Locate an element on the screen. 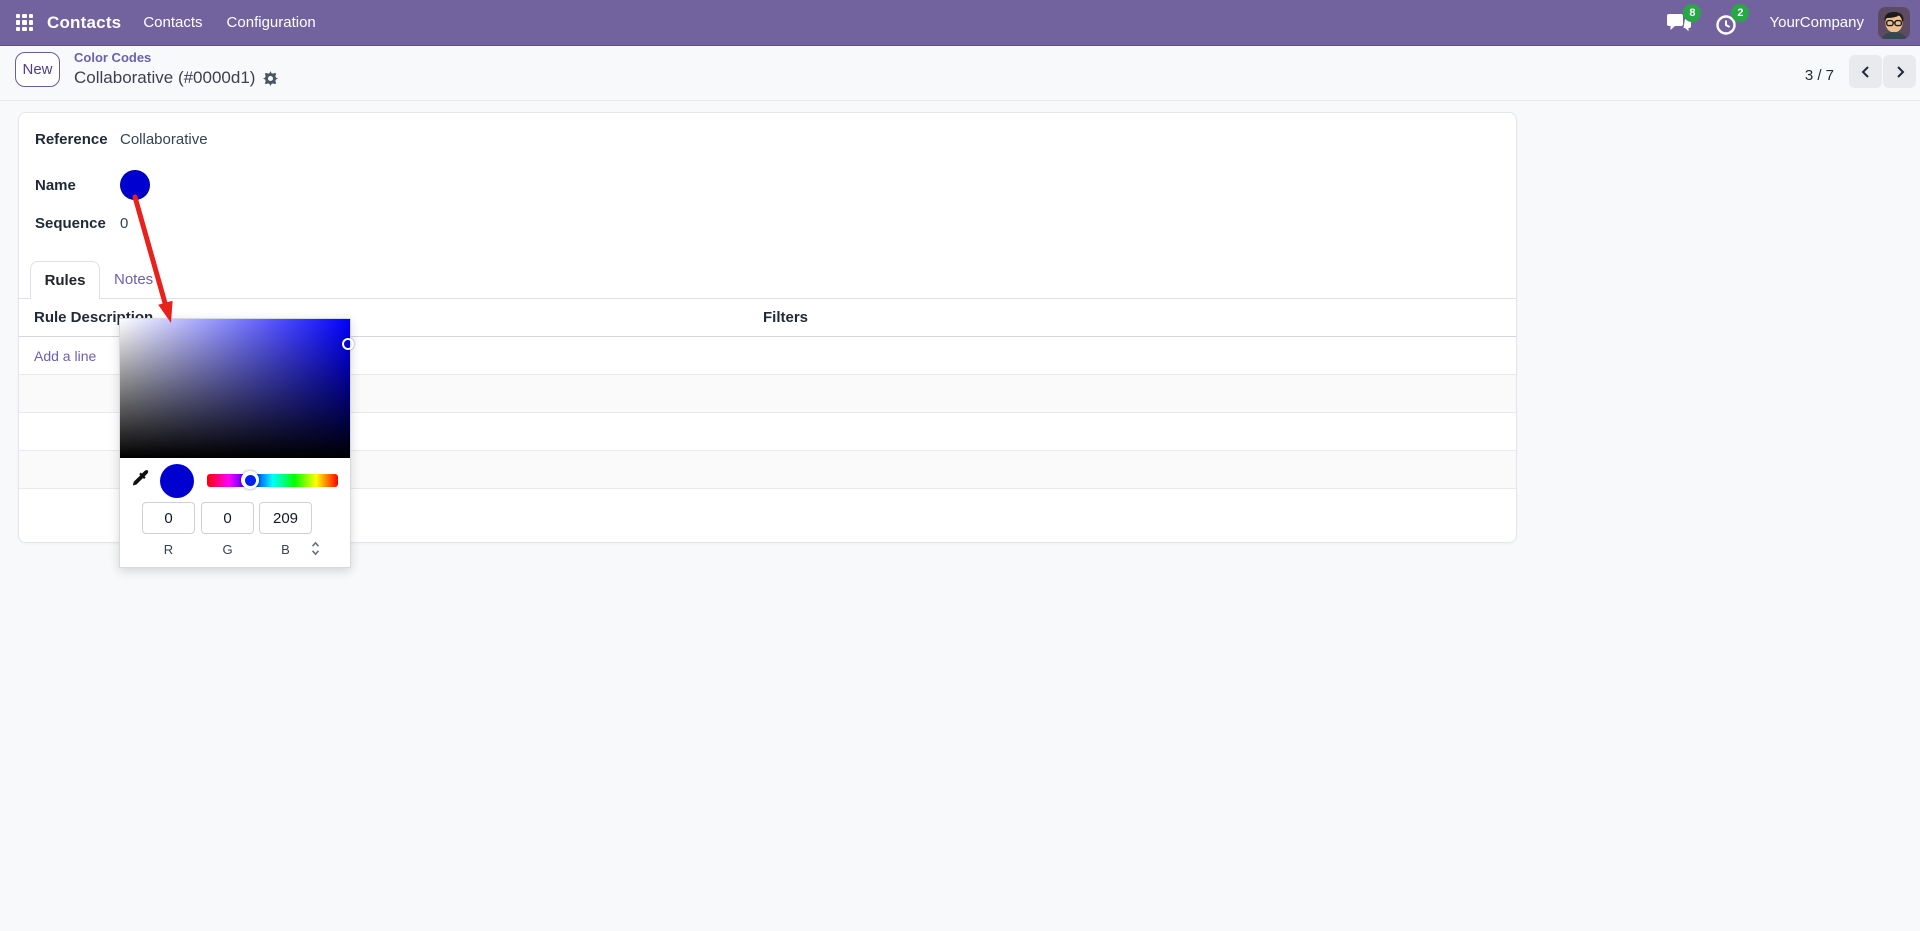 Image resolution: width=1920 pixels, height=931 pixels. add-a-line-link: Add a line is located at coordinates (65, 356).